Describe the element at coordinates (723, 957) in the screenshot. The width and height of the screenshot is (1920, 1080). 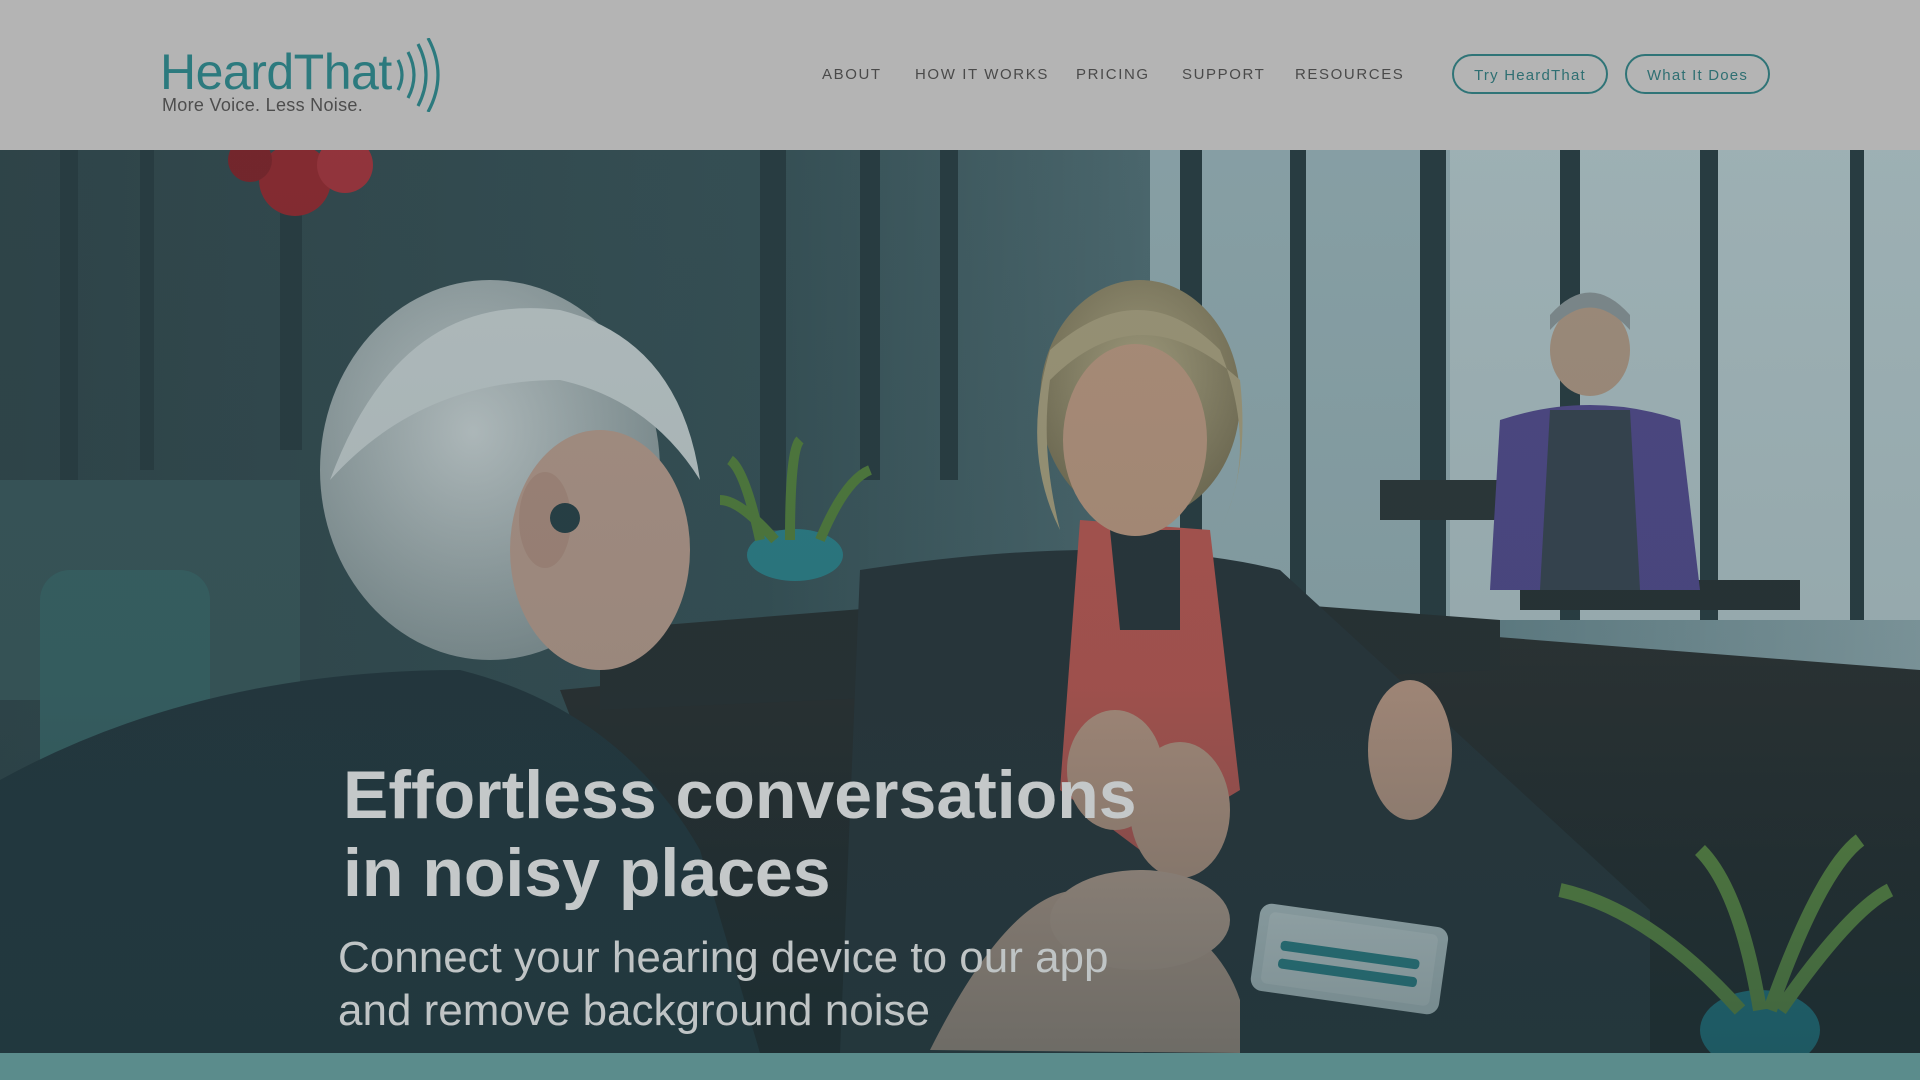
I see `hero-subtitle-line-1: Connect your hearing device to our app` at that location.